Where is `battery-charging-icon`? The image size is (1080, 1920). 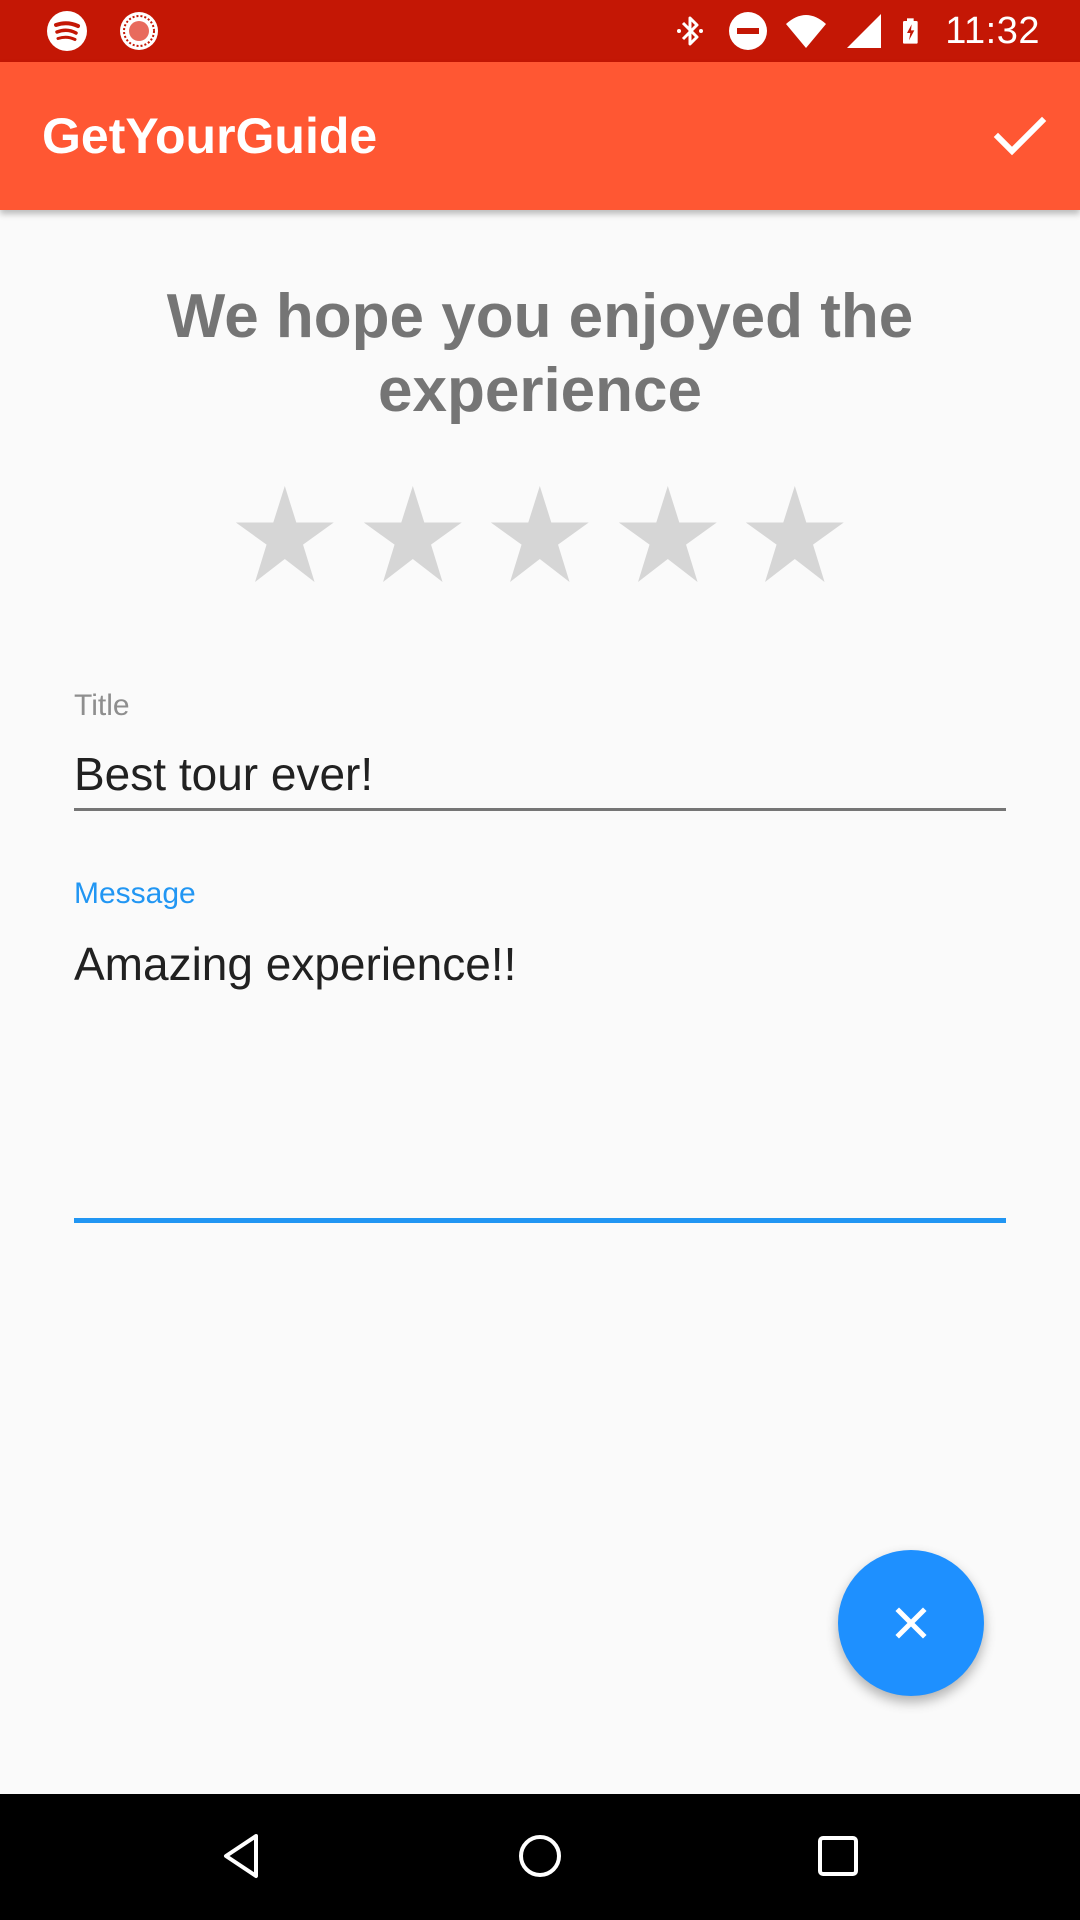
battery-charging-icon is located at coordinates (910, 31).